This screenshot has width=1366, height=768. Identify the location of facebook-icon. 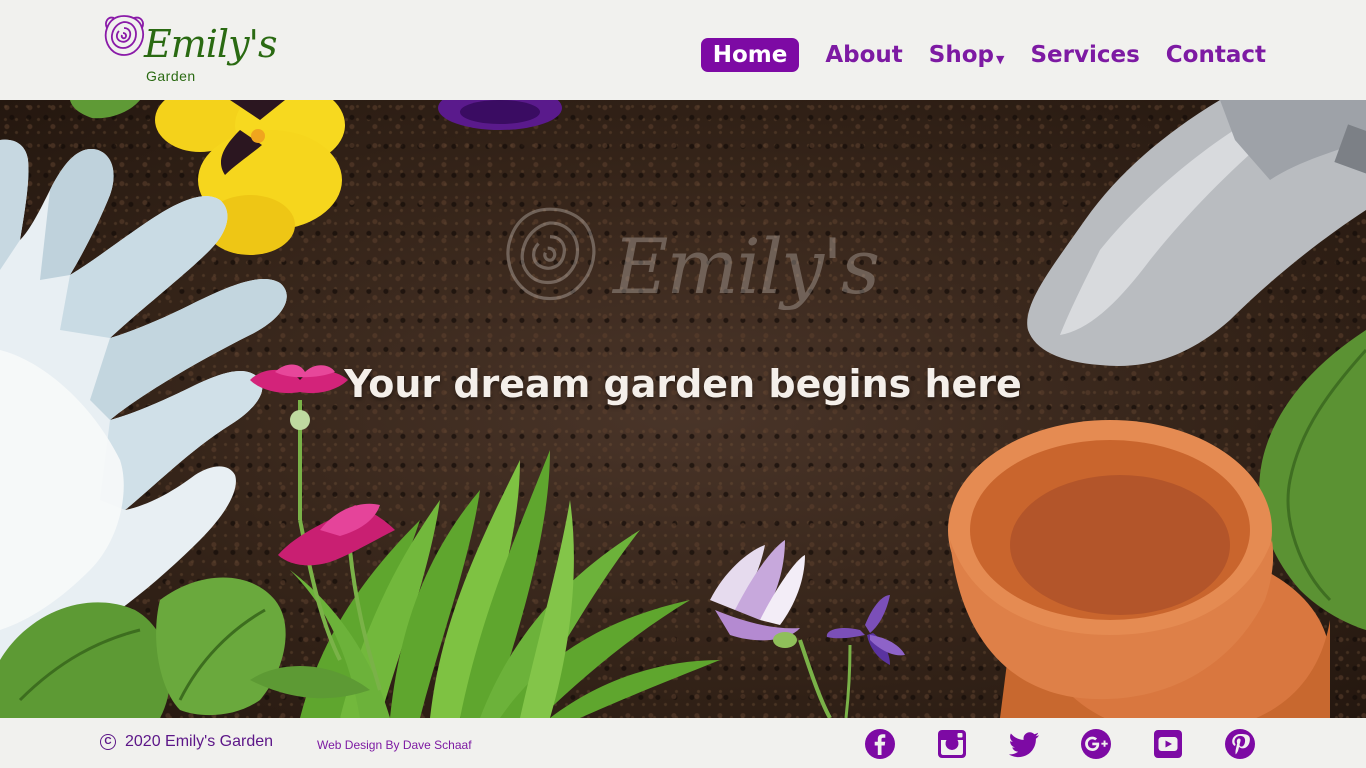
(880, 744).